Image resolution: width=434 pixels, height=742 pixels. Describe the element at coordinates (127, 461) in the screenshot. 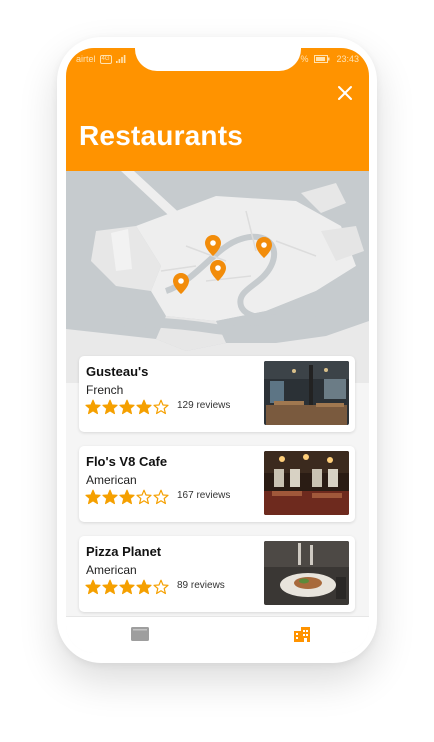

I see `restaurant-name: Flo's V8 Cafe` at that location.